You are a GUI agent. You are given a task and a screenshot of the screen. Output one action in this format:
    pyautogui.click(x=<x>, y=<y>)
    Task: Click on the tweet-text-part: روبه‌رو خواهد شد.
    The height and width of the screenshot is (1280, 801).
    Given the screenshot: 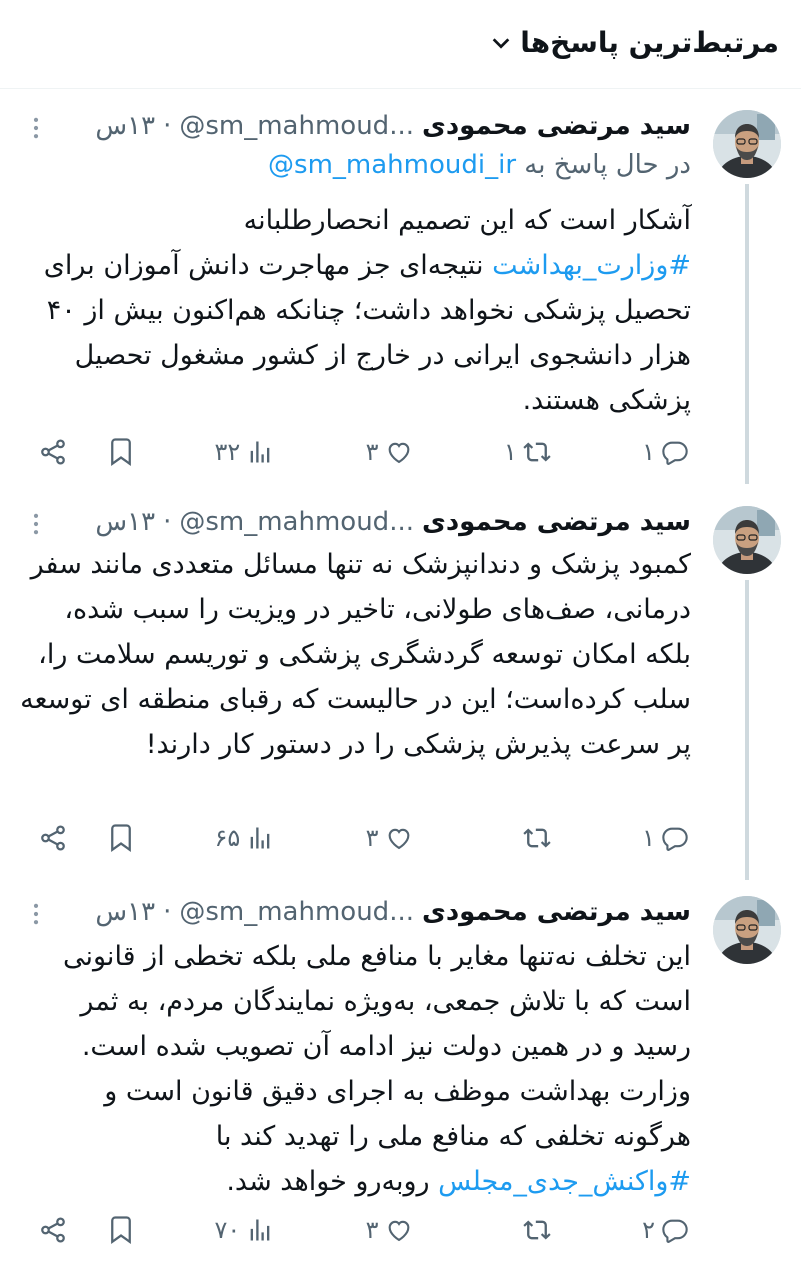 What is the action you would take?
    pyautogui.click(x=332, y=1181)
    